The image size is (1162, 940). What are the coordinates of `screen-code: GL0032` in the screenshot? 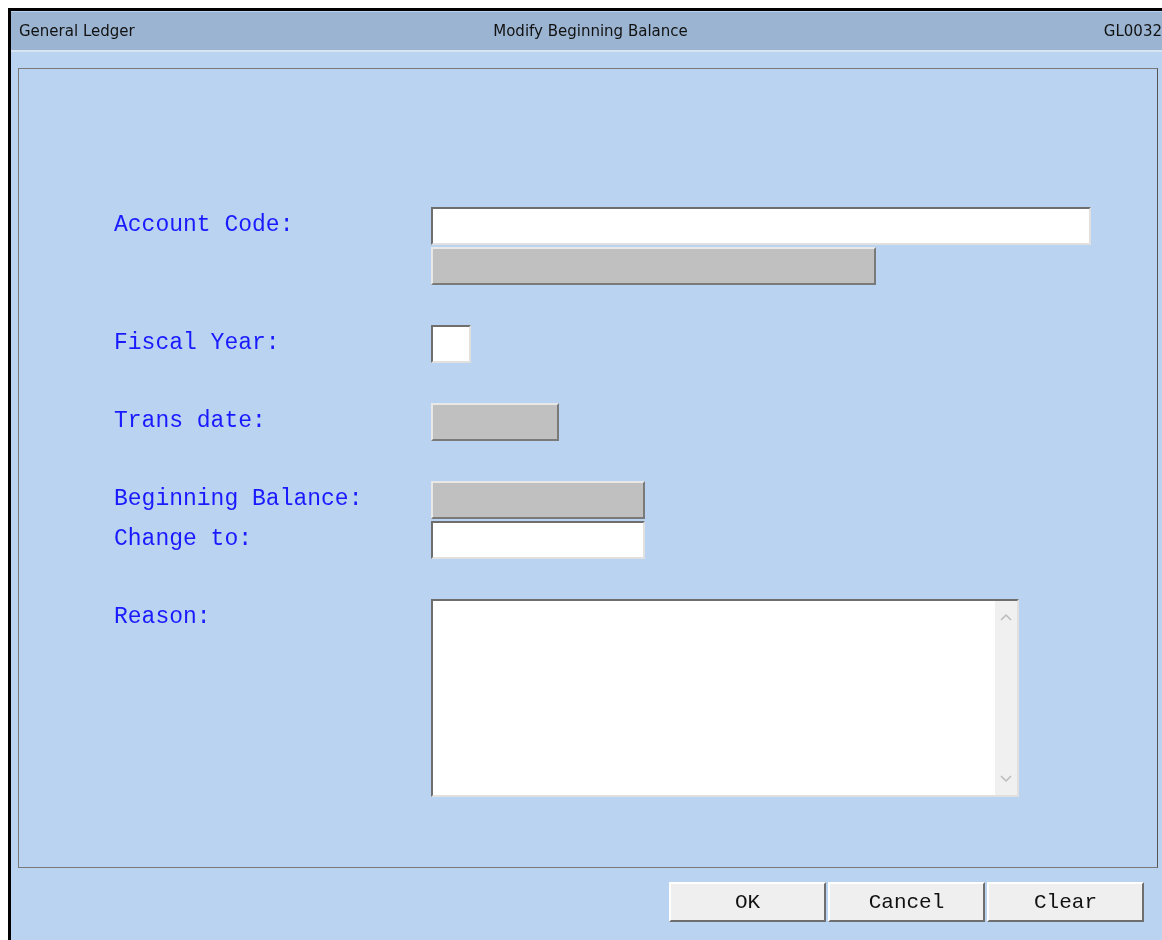 It's located at (1132, 31).